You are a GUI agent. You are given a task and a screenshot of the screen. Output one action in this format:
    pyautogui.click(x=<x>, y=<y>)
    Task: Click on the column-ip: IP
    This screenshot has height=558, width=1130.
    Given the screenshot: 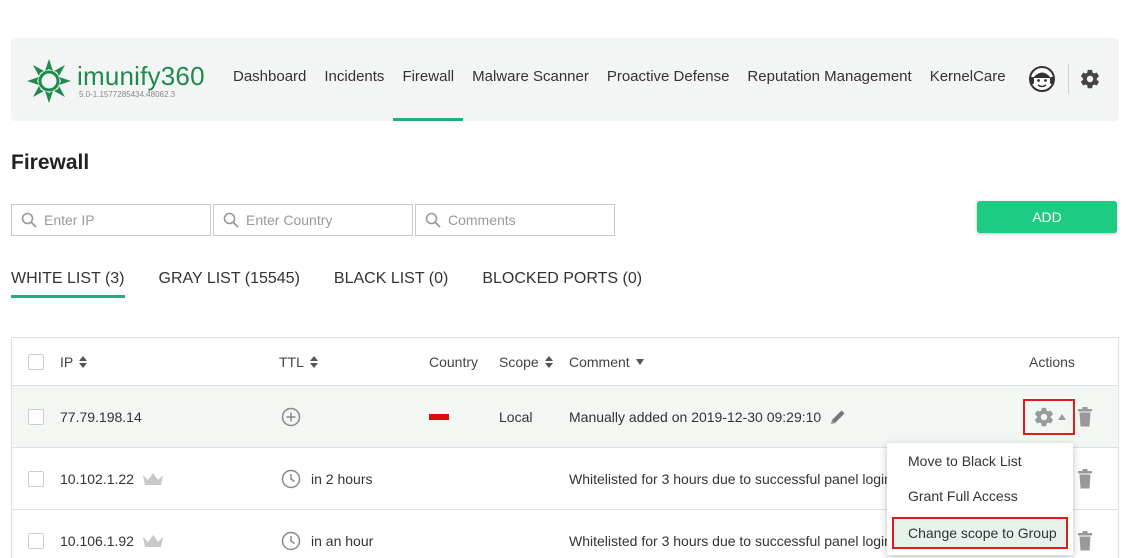 What is the action you would take?
    pyautogui.click(x=74, y=361)
    